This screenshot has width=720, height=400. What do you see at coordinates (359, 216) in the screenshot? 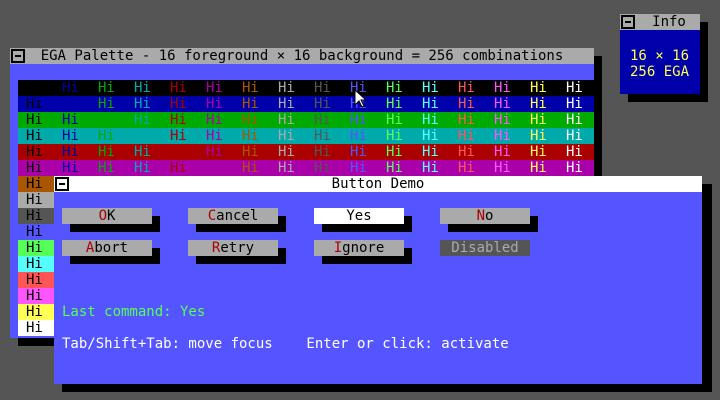
I see `yes-button: Yes` at bounding box center [359, 216].